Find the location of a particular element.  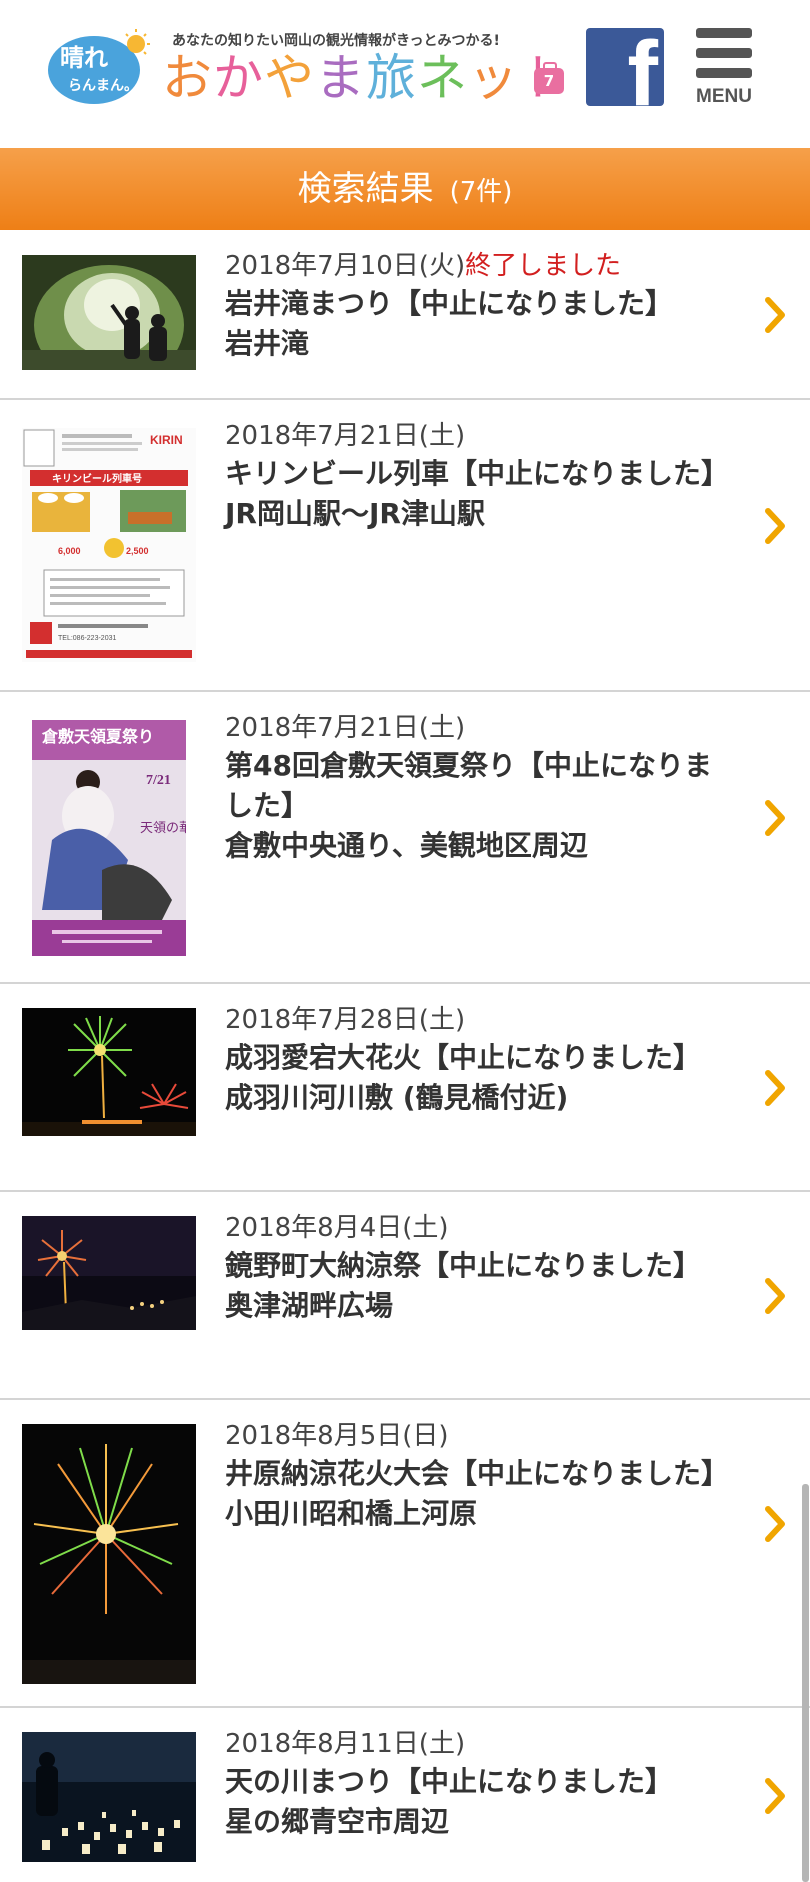

event-venue: 岩井滝 is located at coordinates (267, 343).